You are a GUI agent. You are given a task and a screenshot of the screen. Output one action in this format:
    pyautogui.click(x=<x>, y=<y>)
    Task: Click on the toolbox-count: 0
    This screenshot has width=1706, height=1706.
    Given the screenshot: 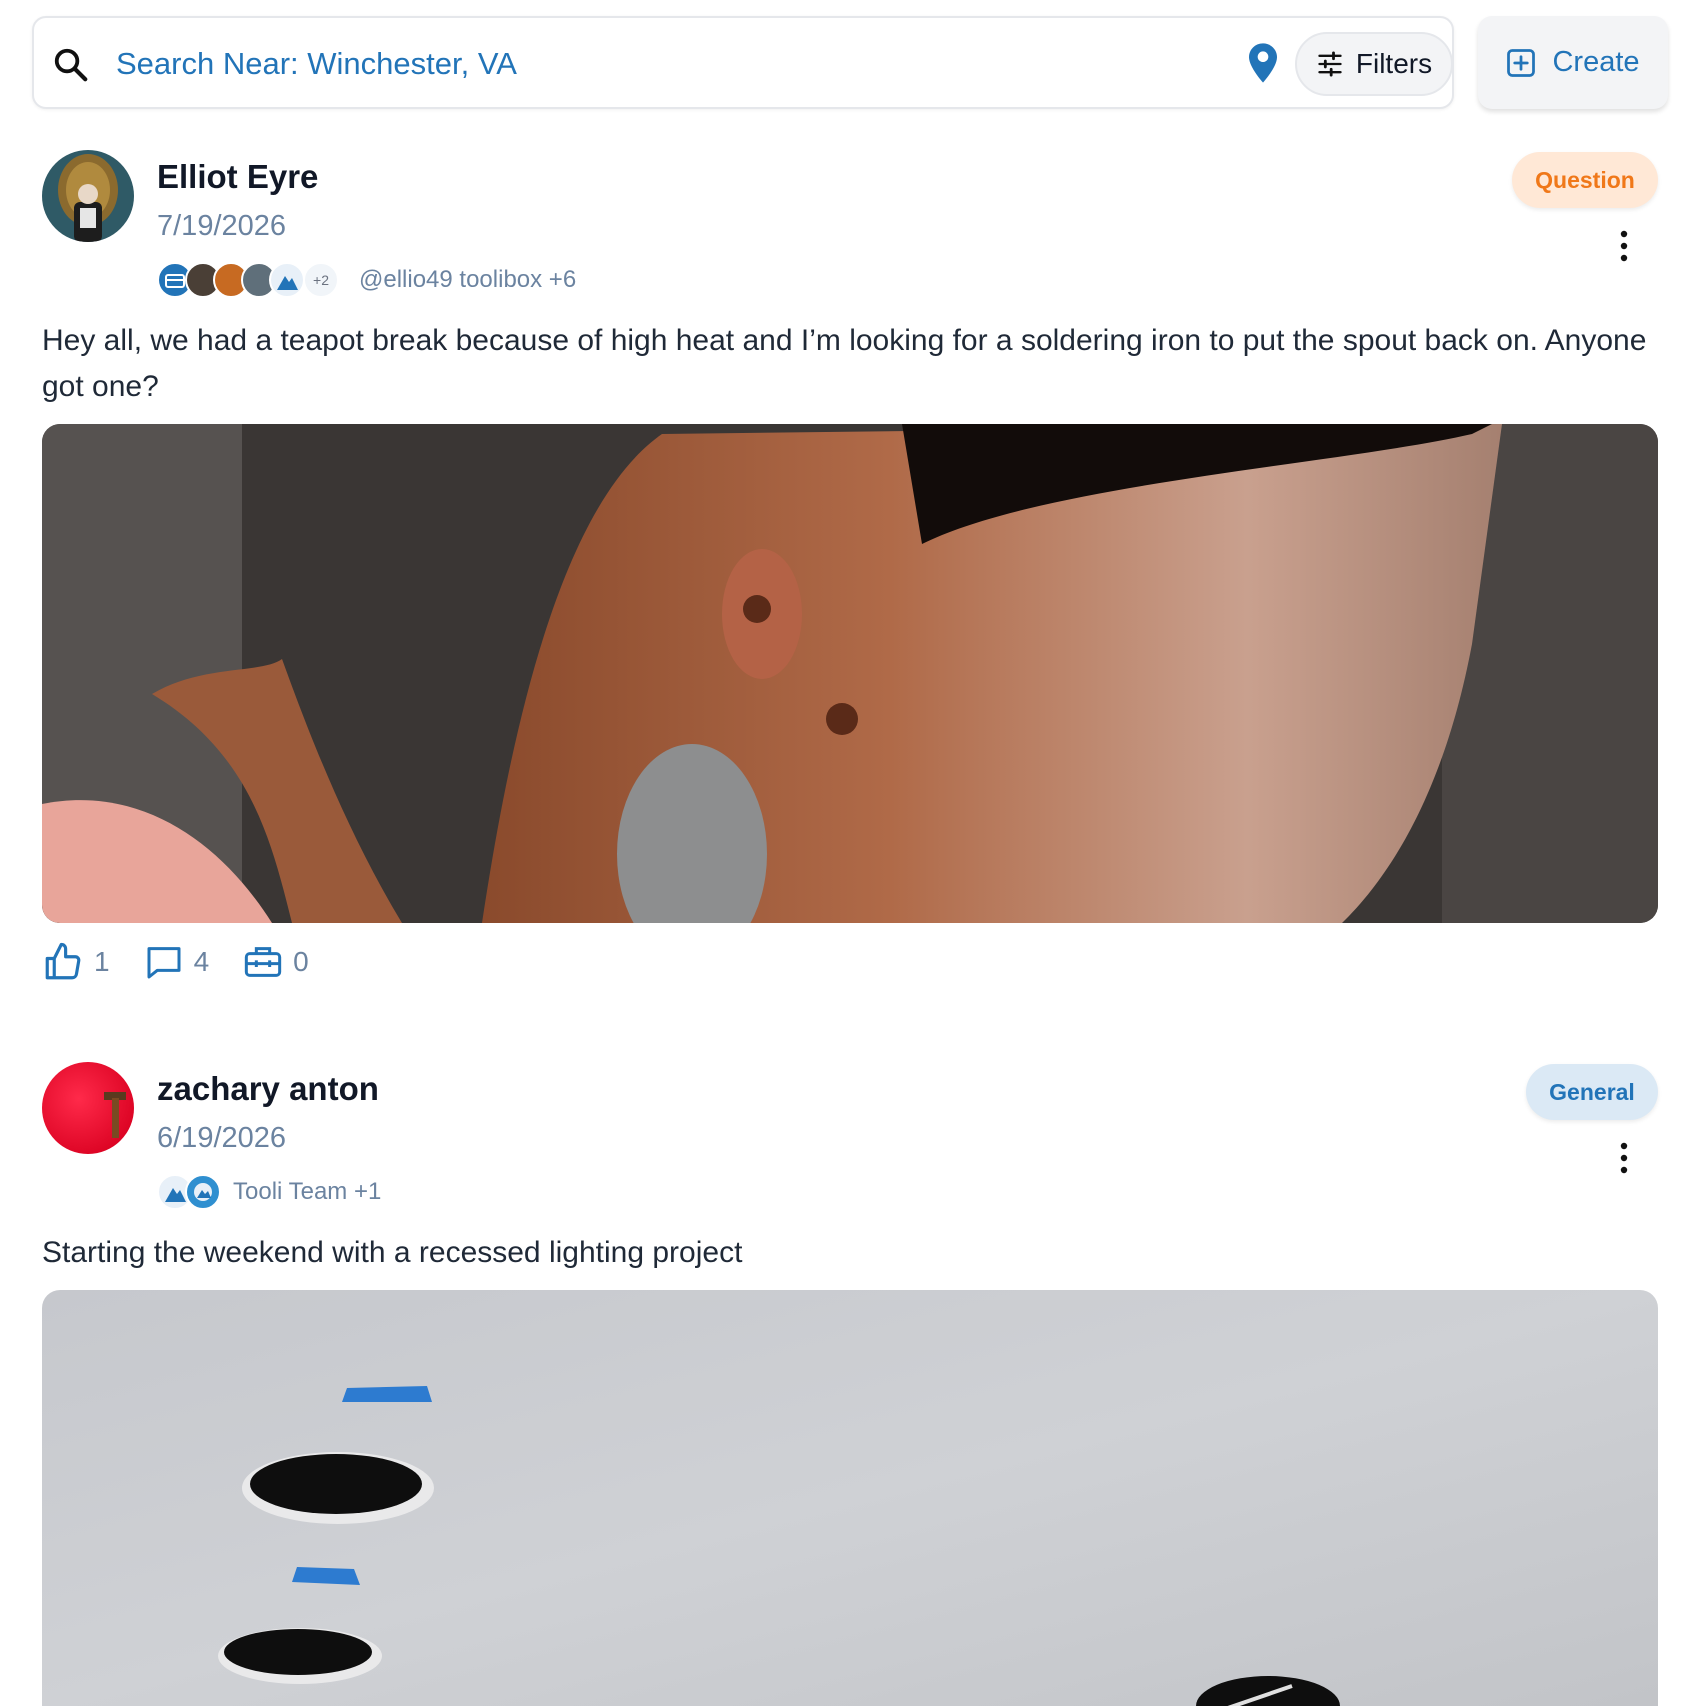 What is the action you would take?
    pyautogui.click(x=301, y=961)
    